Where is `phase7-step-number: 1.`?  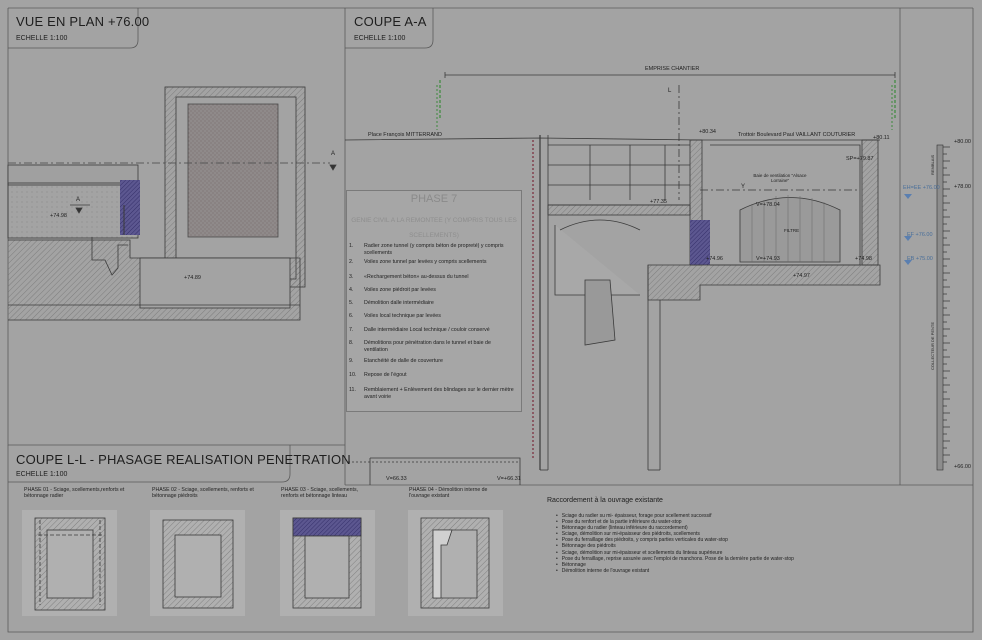
phase7-step-number: 1. is located at coordinates (351, 246).